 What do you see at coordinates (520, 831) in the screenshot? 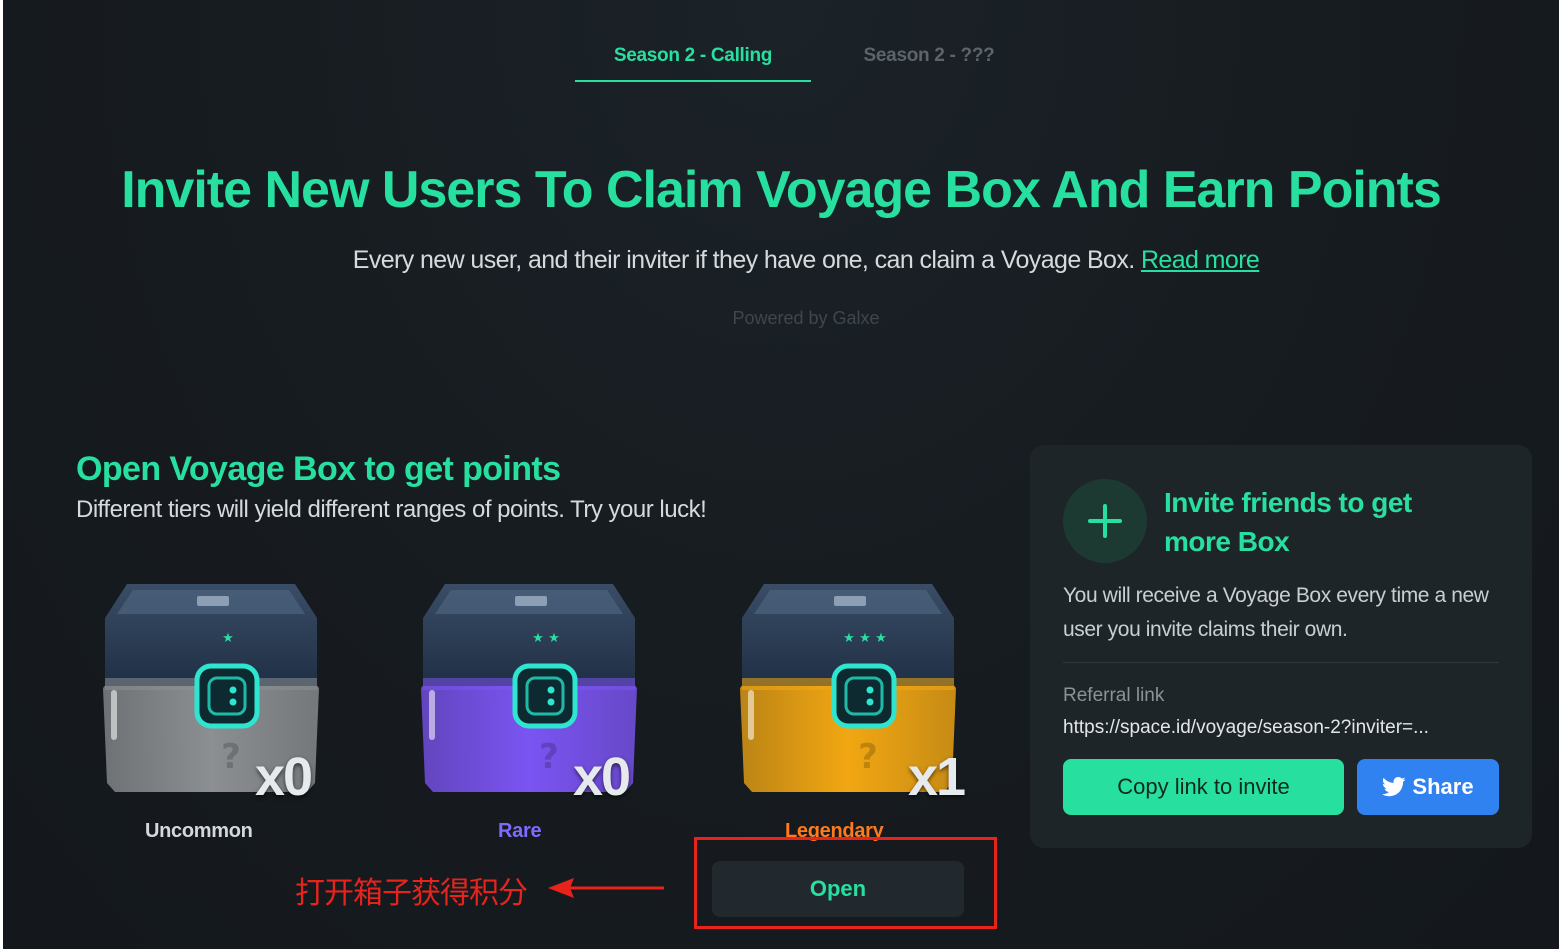
I see `box-label: Rare` at bounding box center [520, 831].